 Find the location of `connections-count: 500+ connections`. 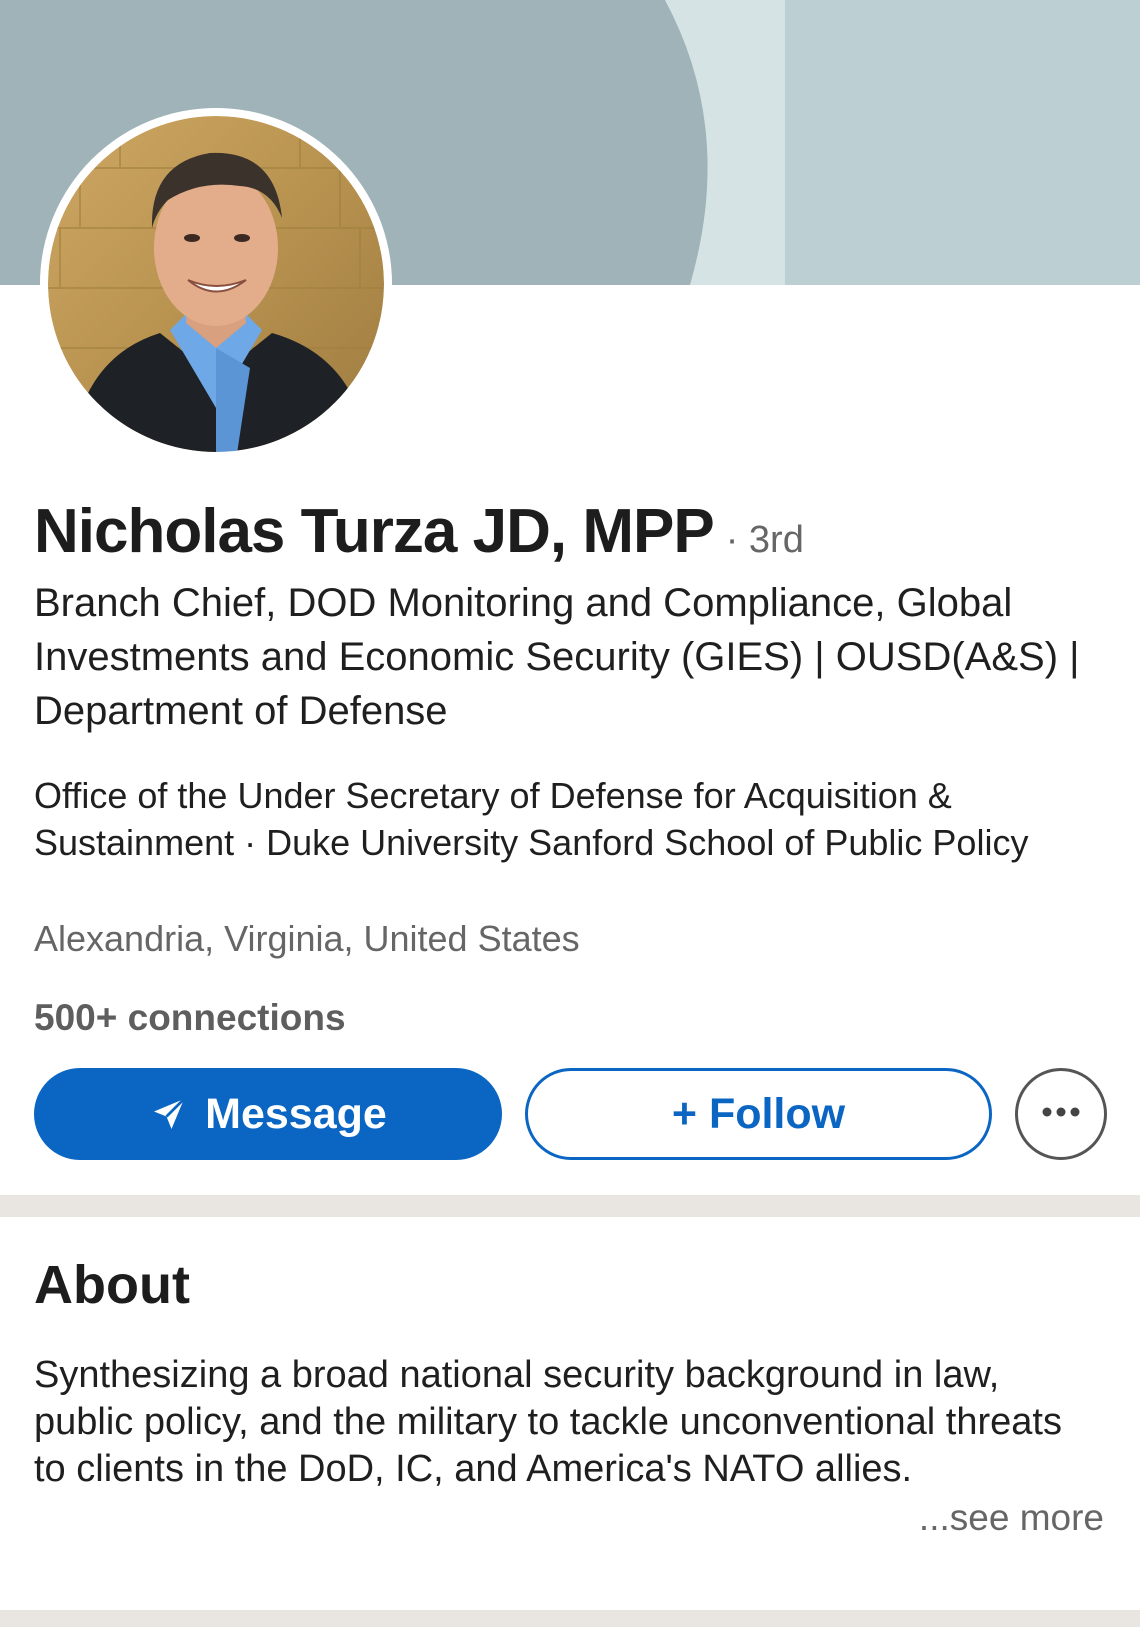

connections-count: 500+ connections is located at coordinates (190, 1018).